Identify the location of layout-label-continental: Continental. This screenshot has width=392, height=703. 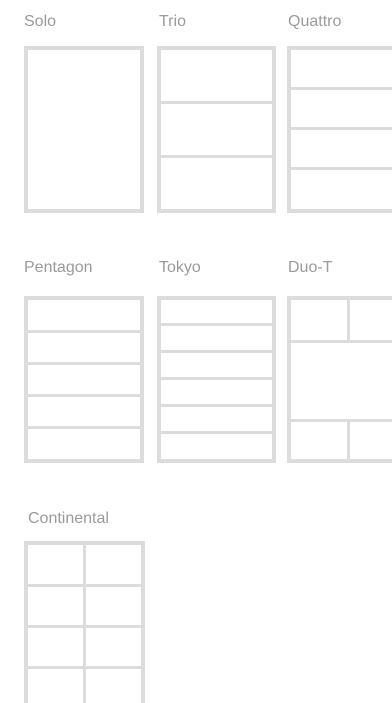
(68, 518).